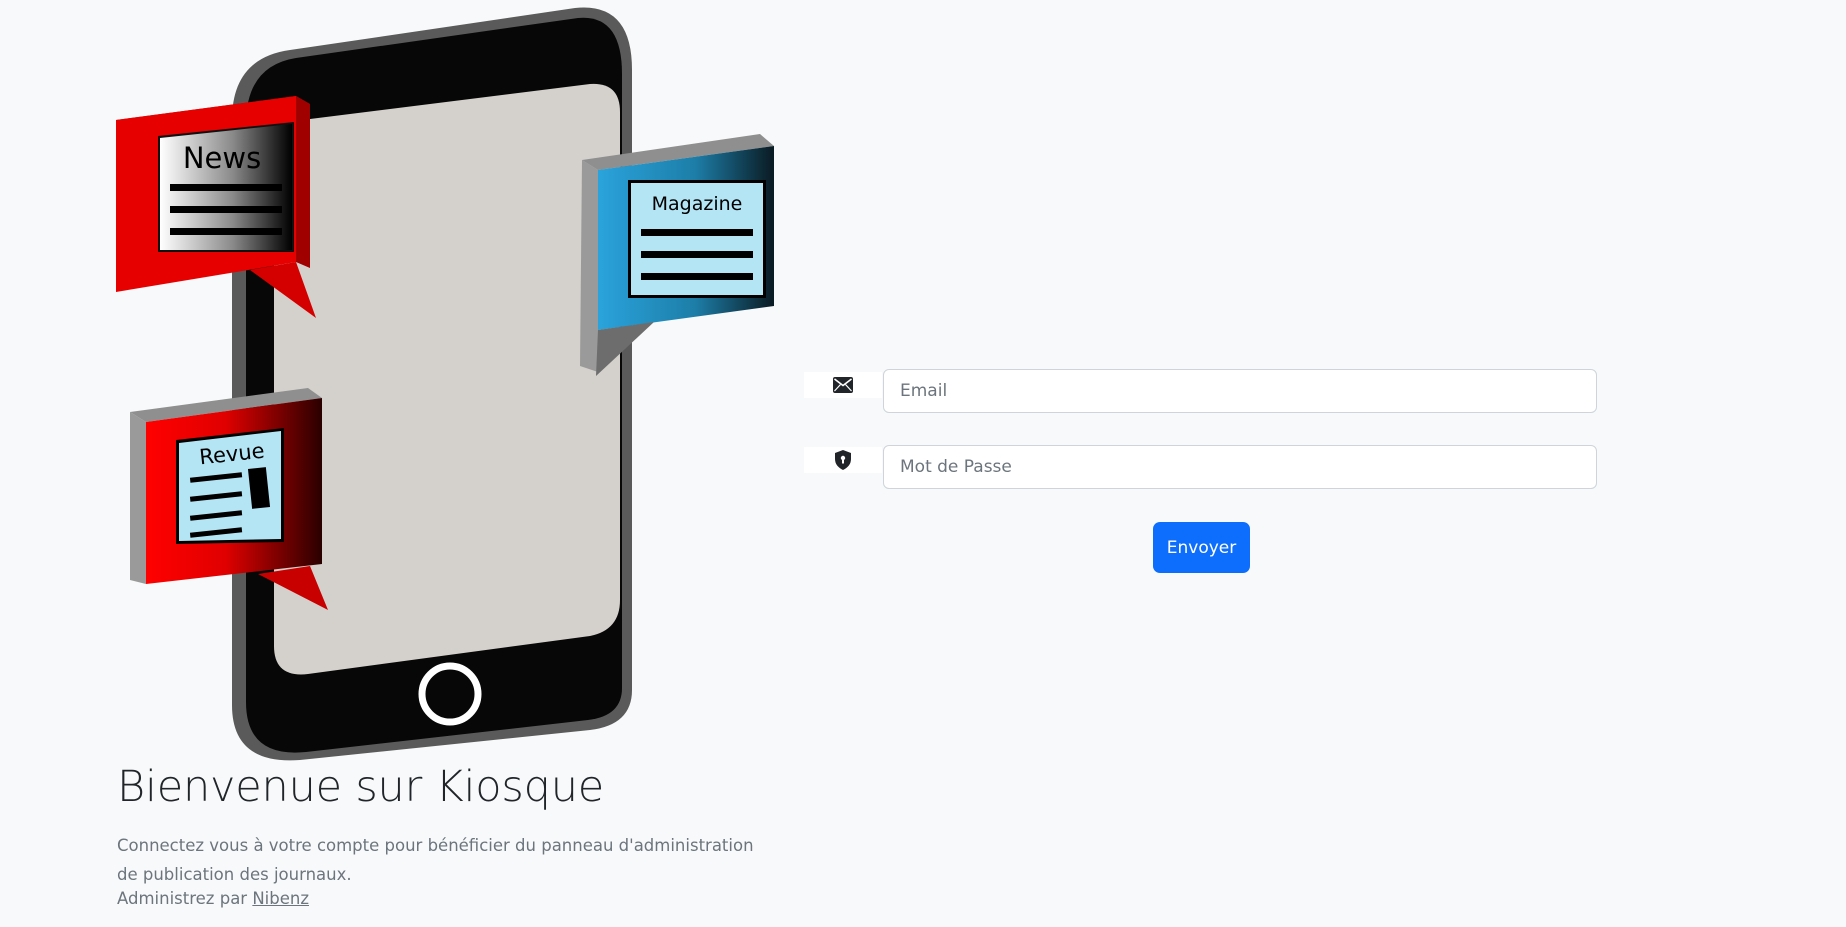  Describe the element at coordinates (1201, 547) in the screenshot. I see `submit-button: Envoyer` at that location.